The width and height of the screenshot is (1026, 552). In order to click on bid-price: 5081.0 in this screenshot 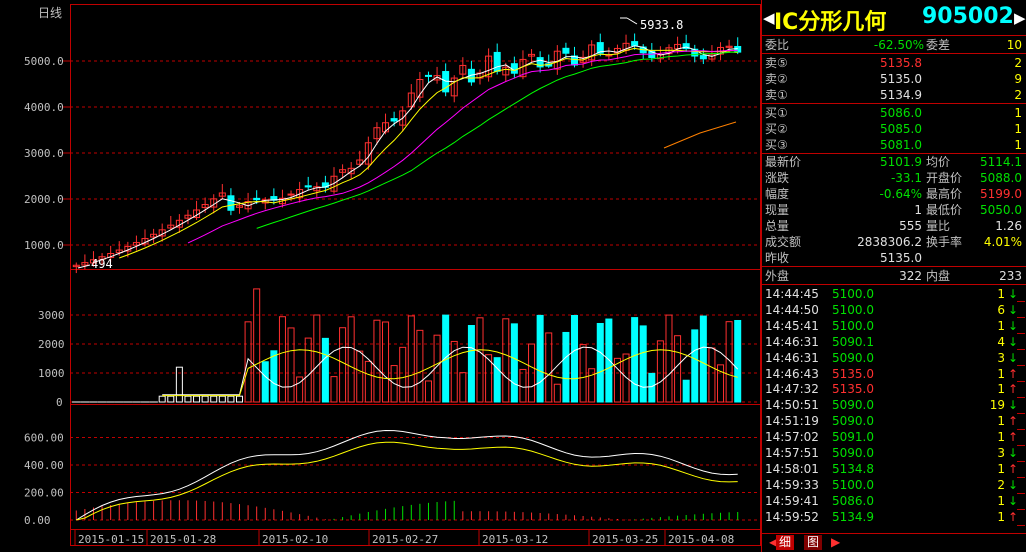, I will do `click(901, 145)`.